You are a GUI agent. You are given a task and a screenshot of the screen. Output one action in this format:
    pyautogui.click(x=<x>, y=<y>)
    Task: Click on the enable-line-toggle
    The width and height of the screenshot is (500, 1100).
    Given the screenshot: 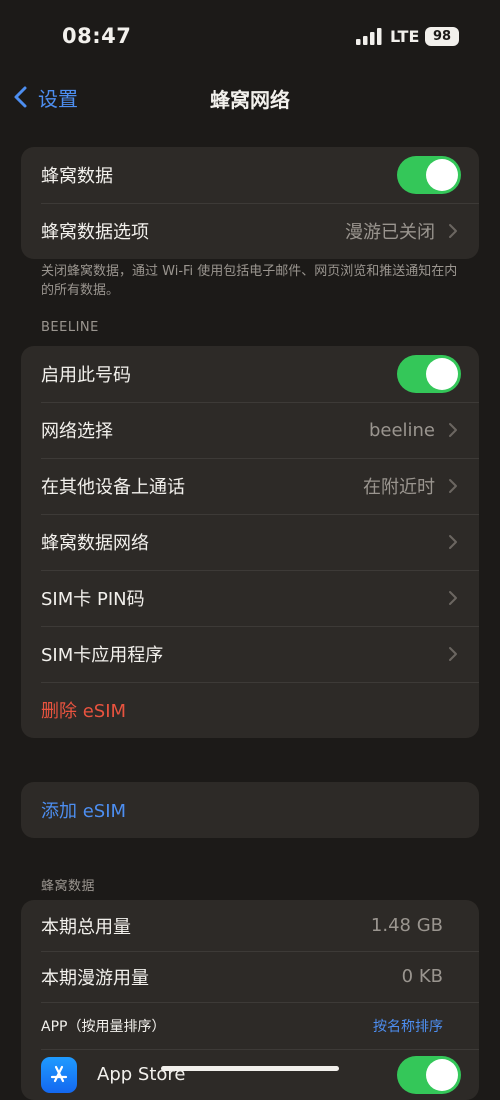 What is the action you would take?
    pyautogui.click(x=429, y=374)
    